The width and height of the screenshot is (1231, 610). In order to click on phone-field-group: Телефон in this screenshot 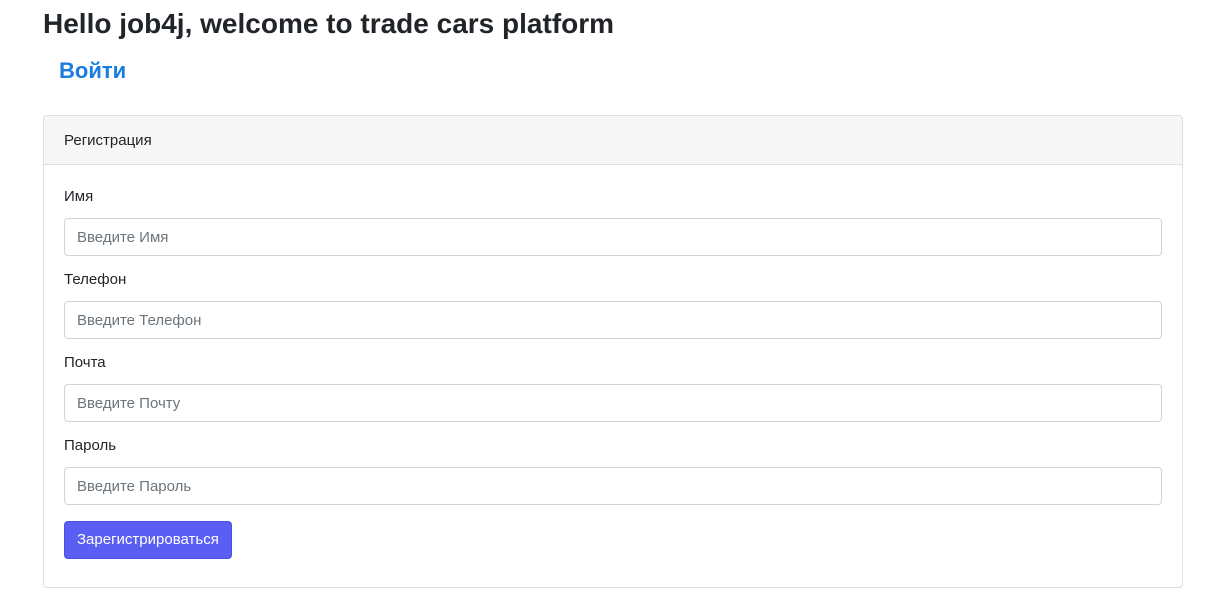, I will do `click(613, 304)`.